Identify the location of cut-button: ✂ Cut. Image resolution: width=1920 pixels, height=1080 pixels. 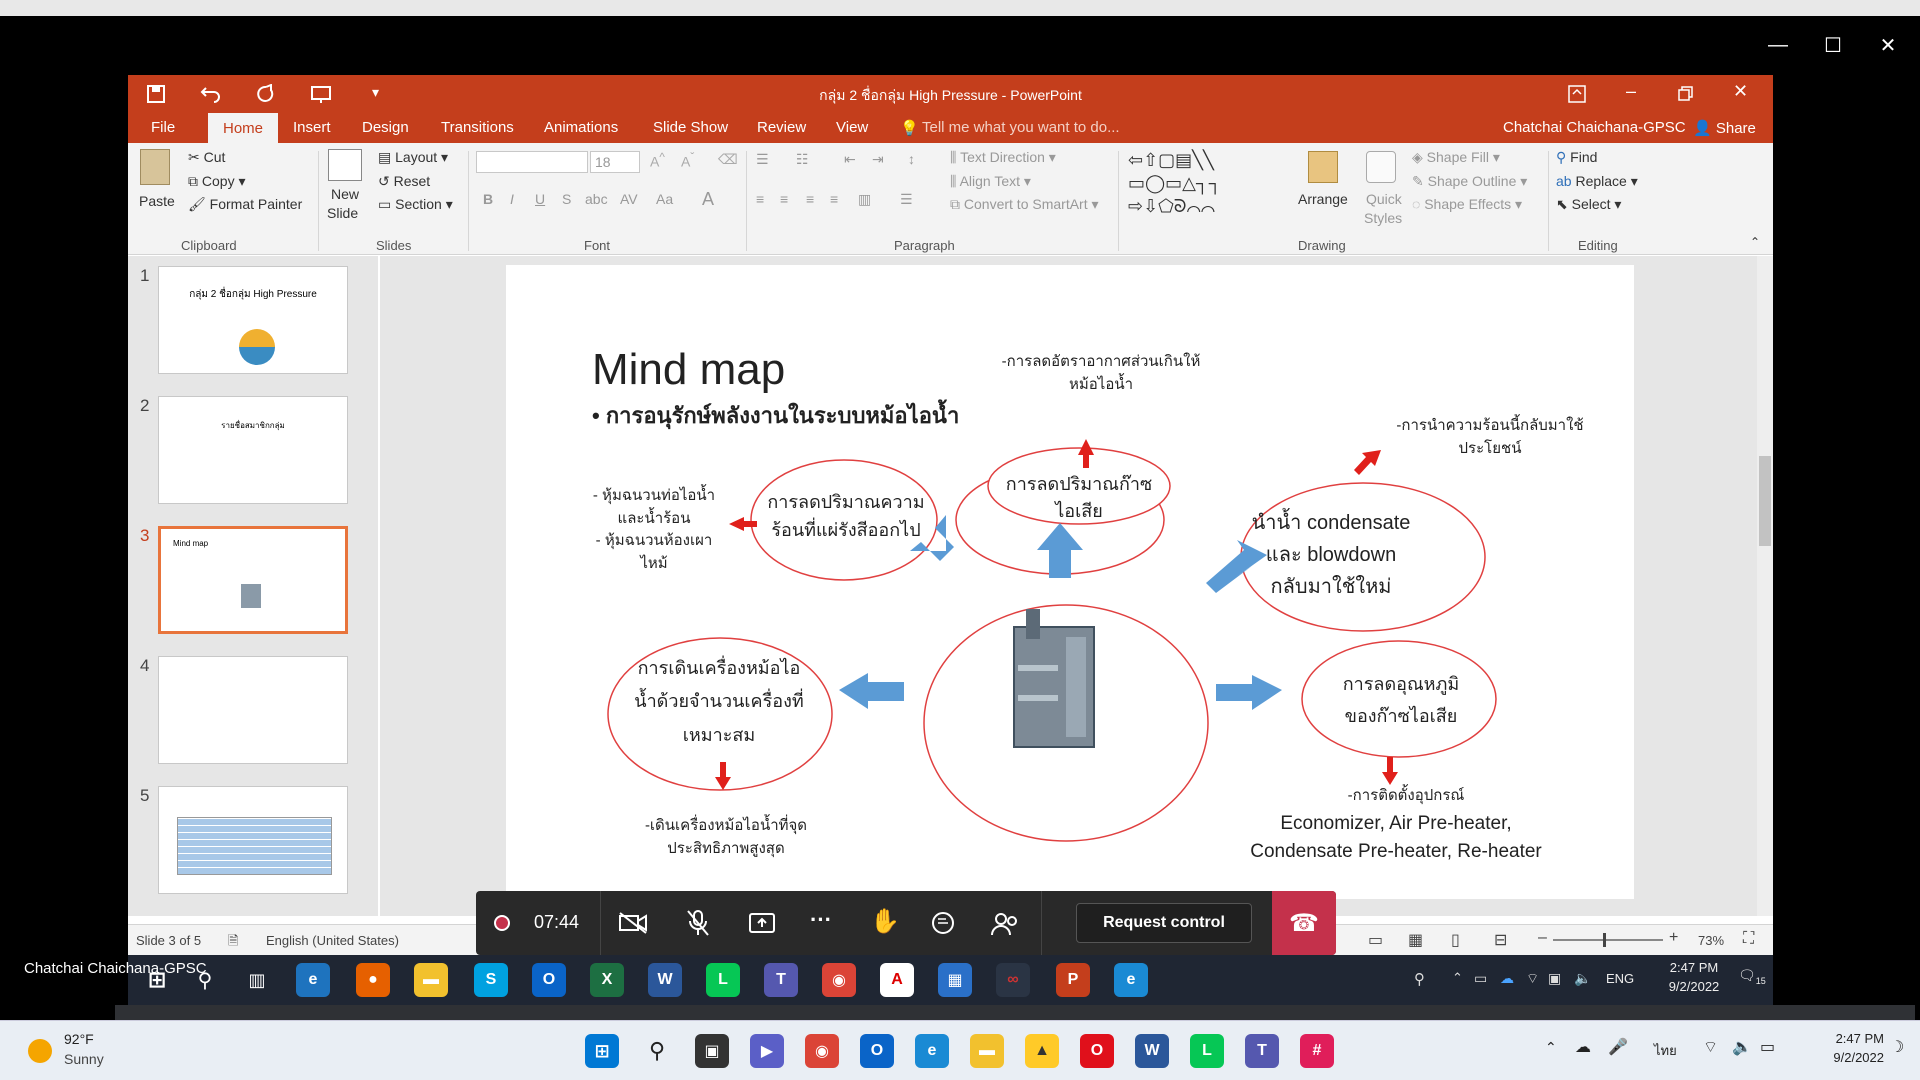
(206, 157).